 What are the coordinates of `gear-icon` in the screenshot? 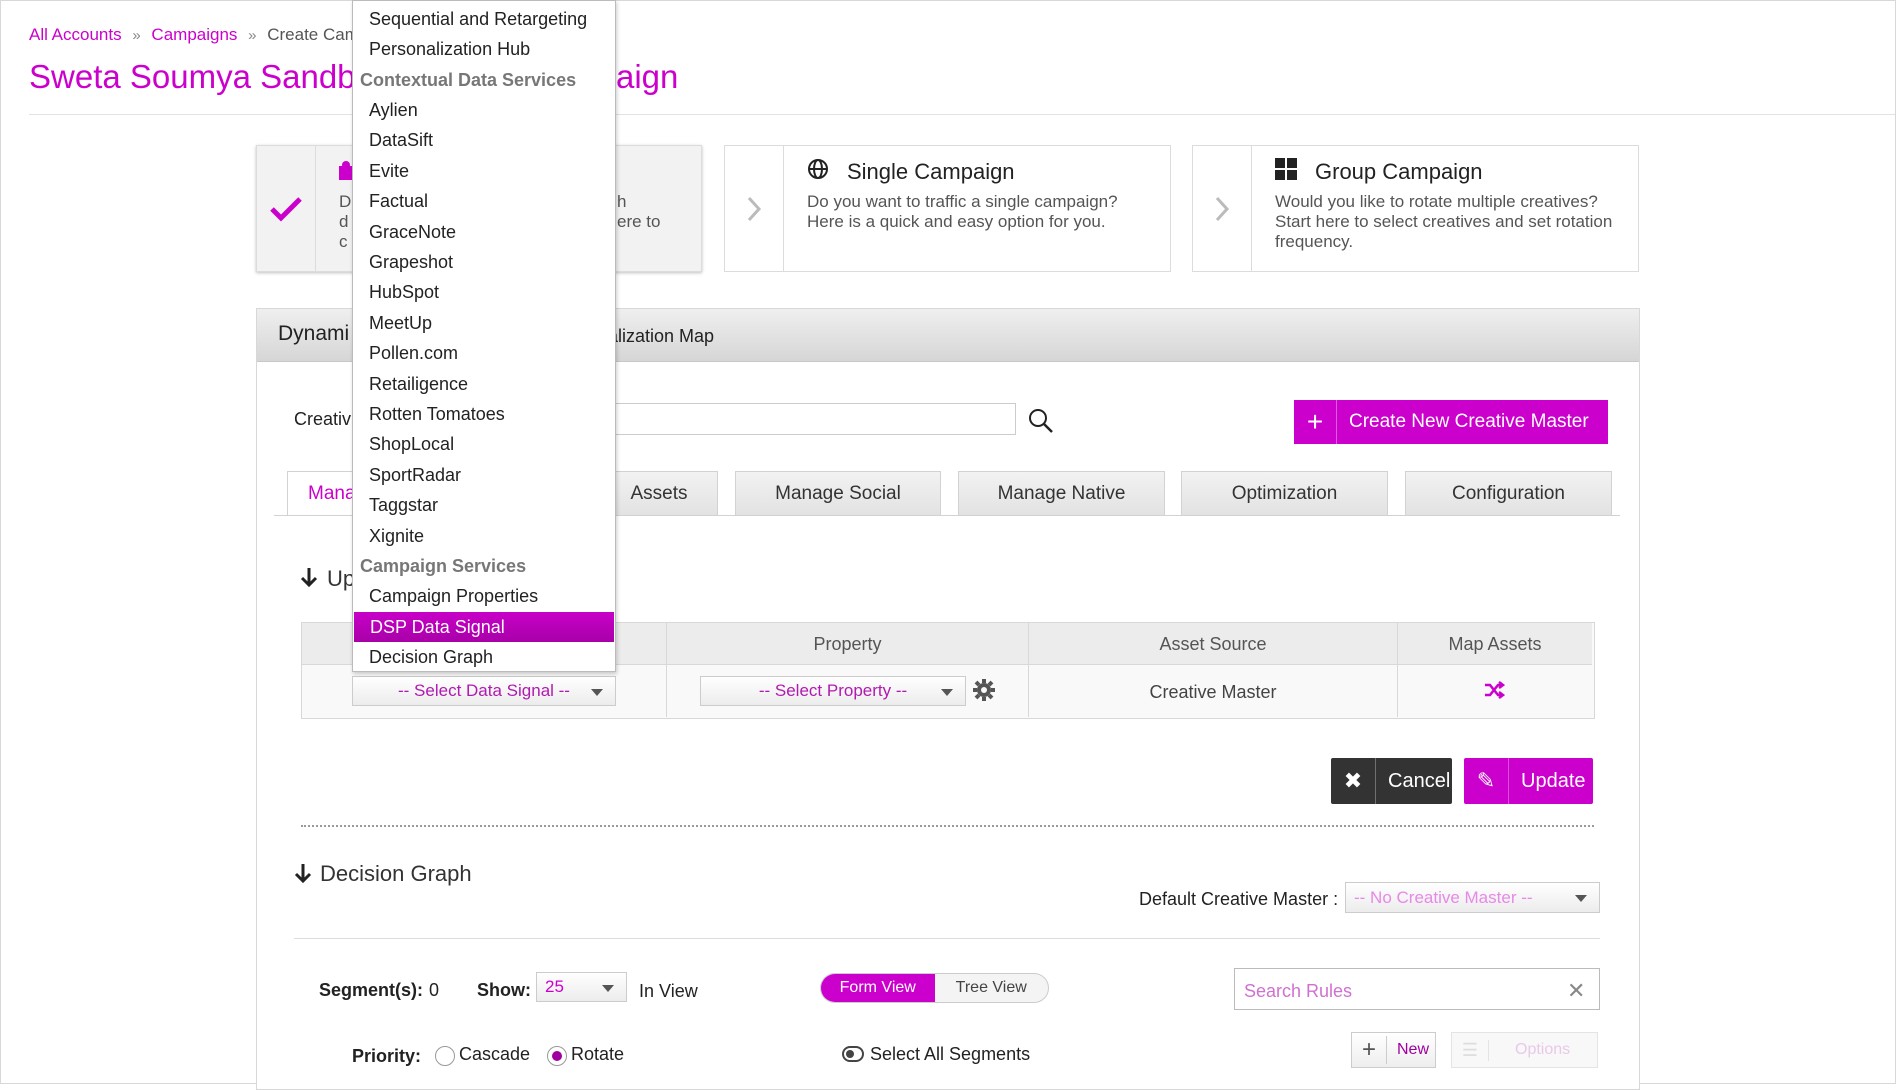 It's located at (984, 692).